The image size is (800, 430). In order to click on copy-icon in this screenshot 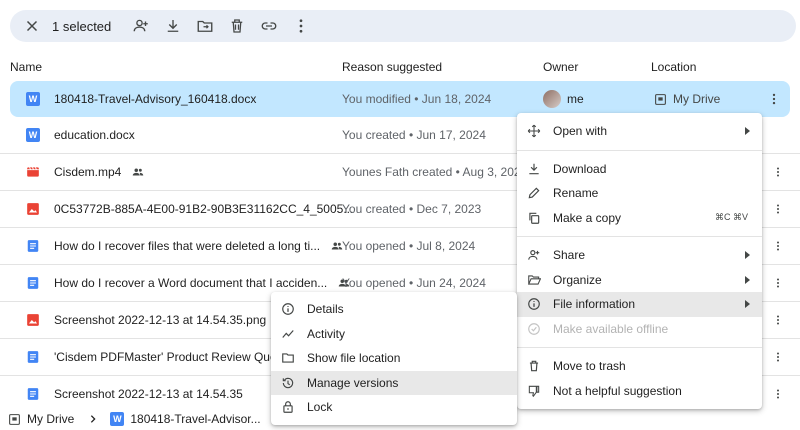, I will do `click(534, 218)`.